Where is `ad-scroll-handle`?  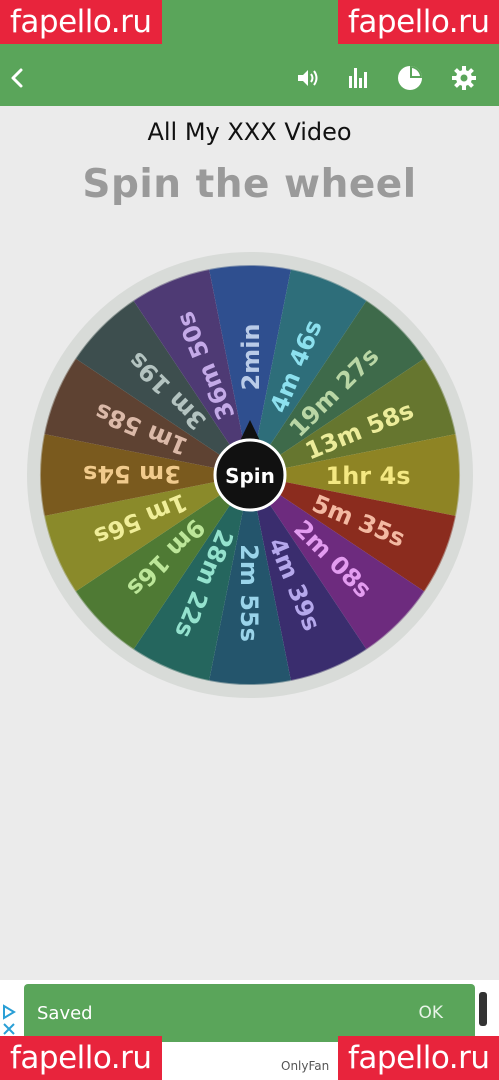 ad-scroll-handle is located at coordinates (483, 1009).